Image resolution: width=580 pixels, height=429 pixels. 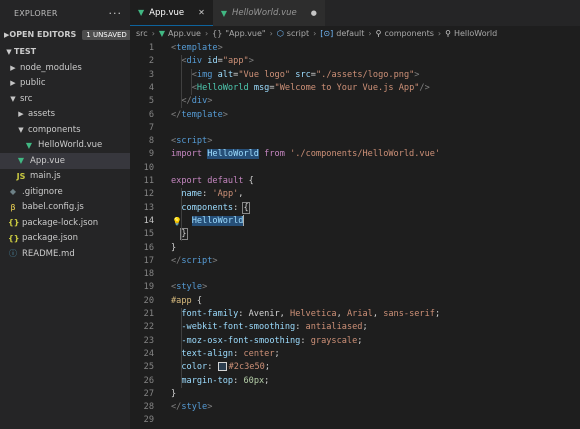 I want to click on tree-item: ▶ node_modules, so click(x=65, y=68).